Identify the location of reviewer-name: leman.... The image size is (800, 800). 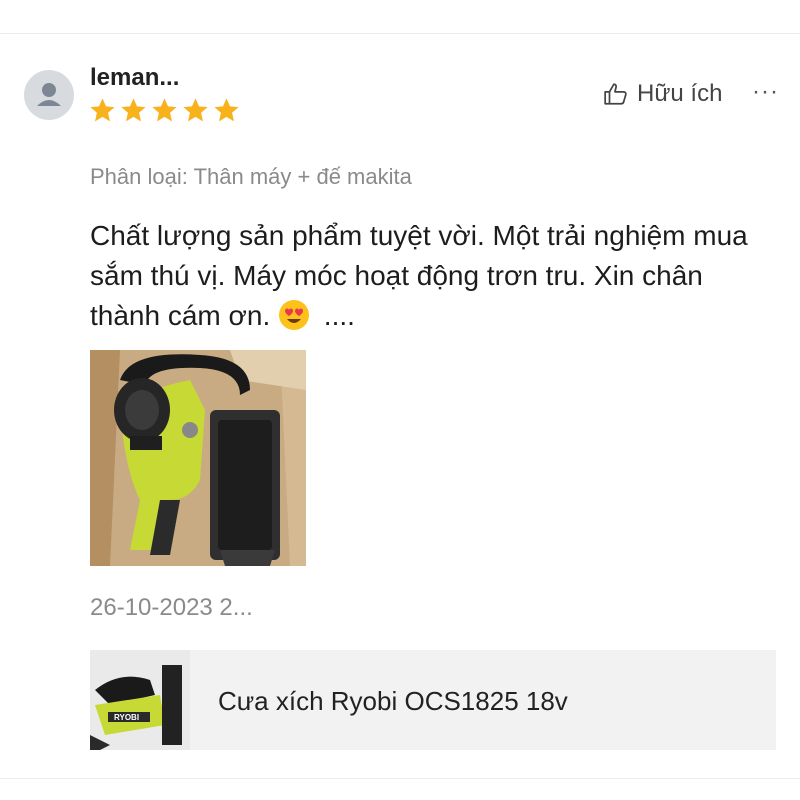
(134, 78).